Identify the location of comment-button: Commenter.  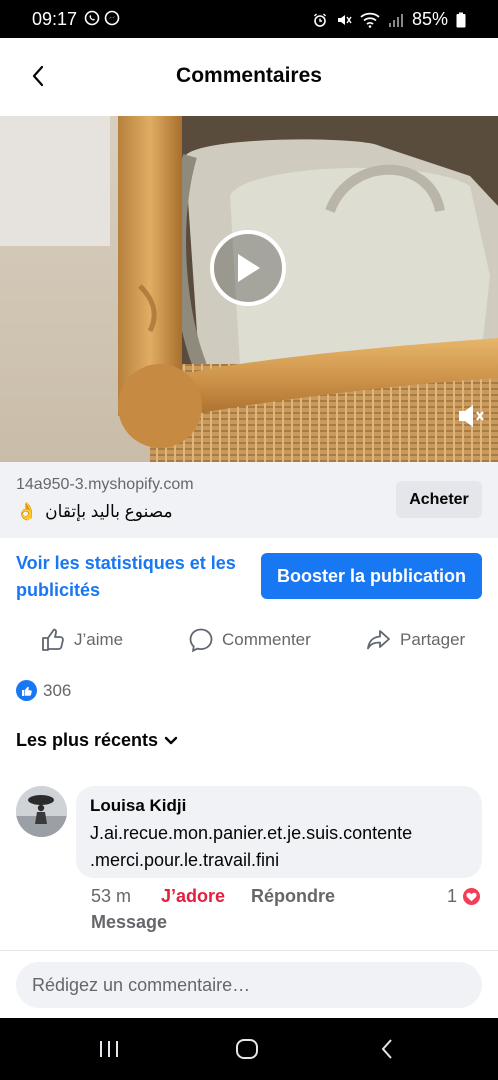
(249, 640).